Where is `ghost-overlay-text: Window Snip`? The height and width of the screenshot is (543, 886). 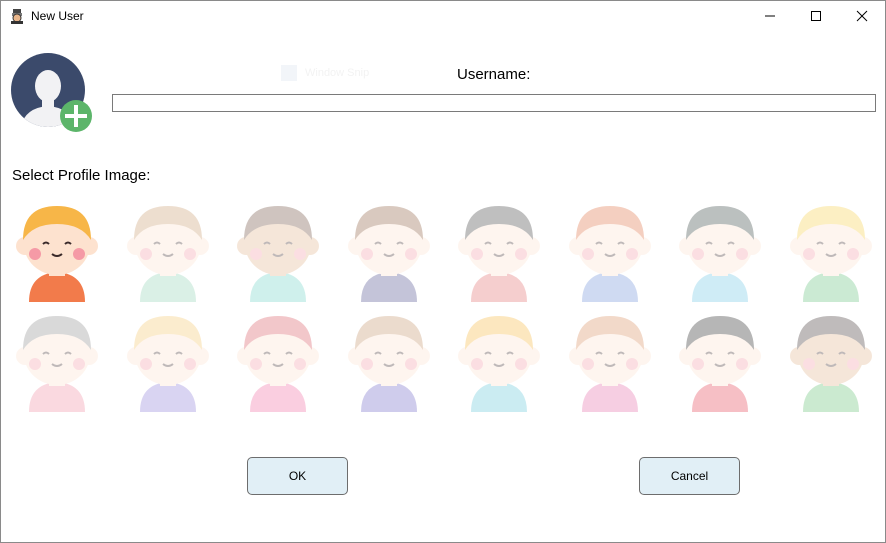
ghost-overlay-text: Window Snip is located at coordinates (337, 73).